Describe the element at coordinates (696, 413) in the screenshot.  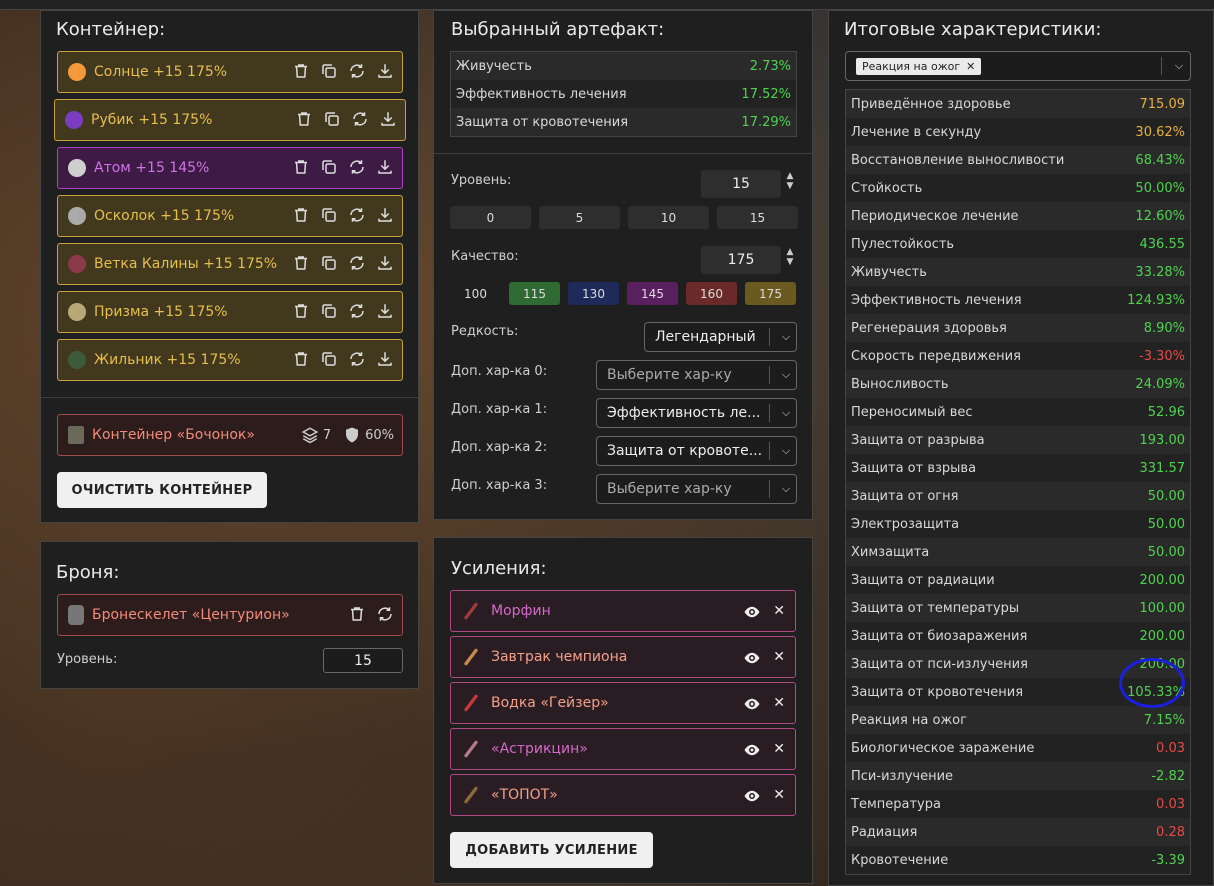
I see `extra-stat-select: Эффективность ле... ⌵` at that location.